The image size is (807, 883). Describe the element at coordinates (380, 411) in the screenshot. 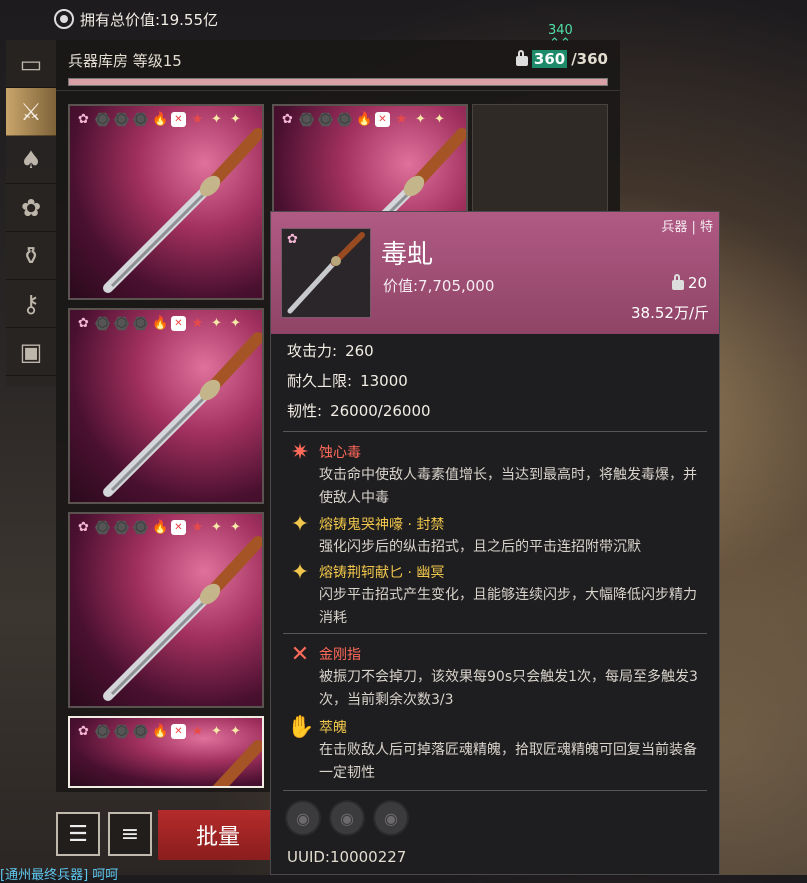

I see `stat-value: 26000/26000` at that location.